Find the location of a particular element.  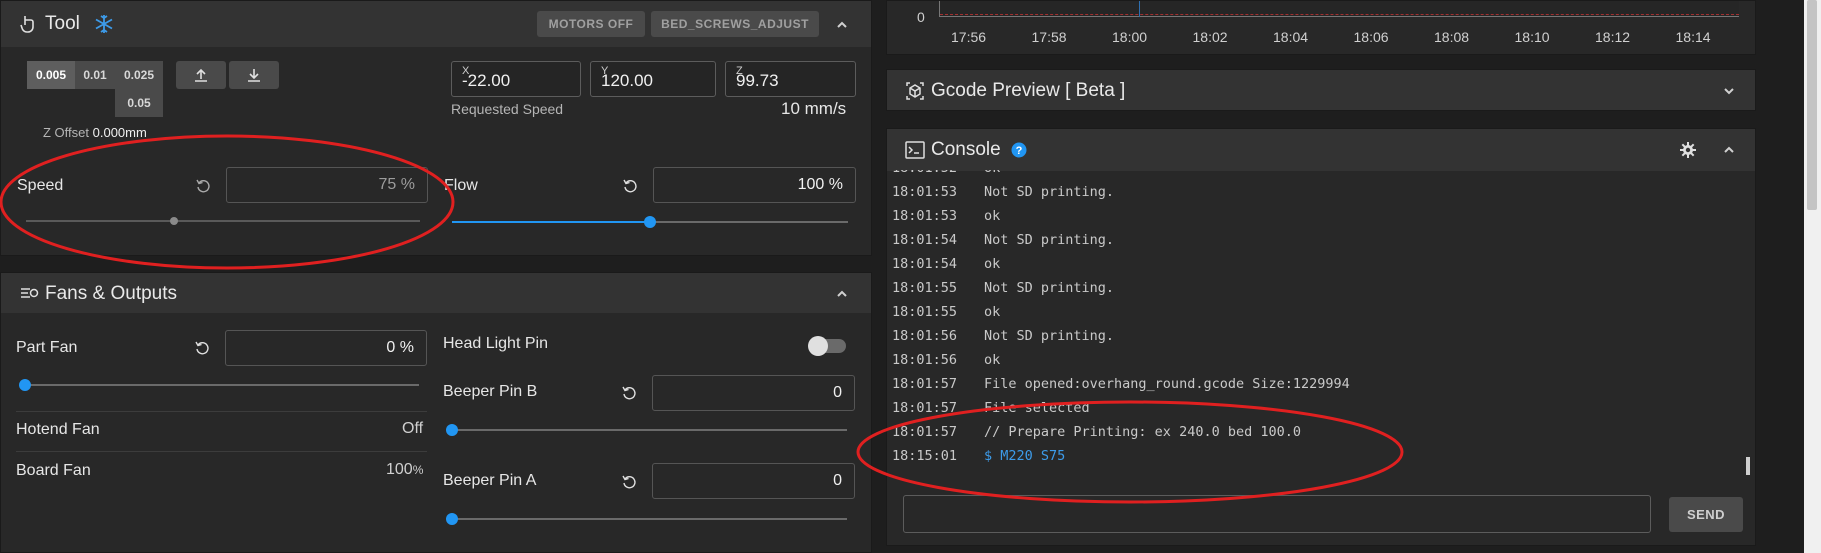

beeper-pin-a-input: 0 is located at coordinates (753, 481).